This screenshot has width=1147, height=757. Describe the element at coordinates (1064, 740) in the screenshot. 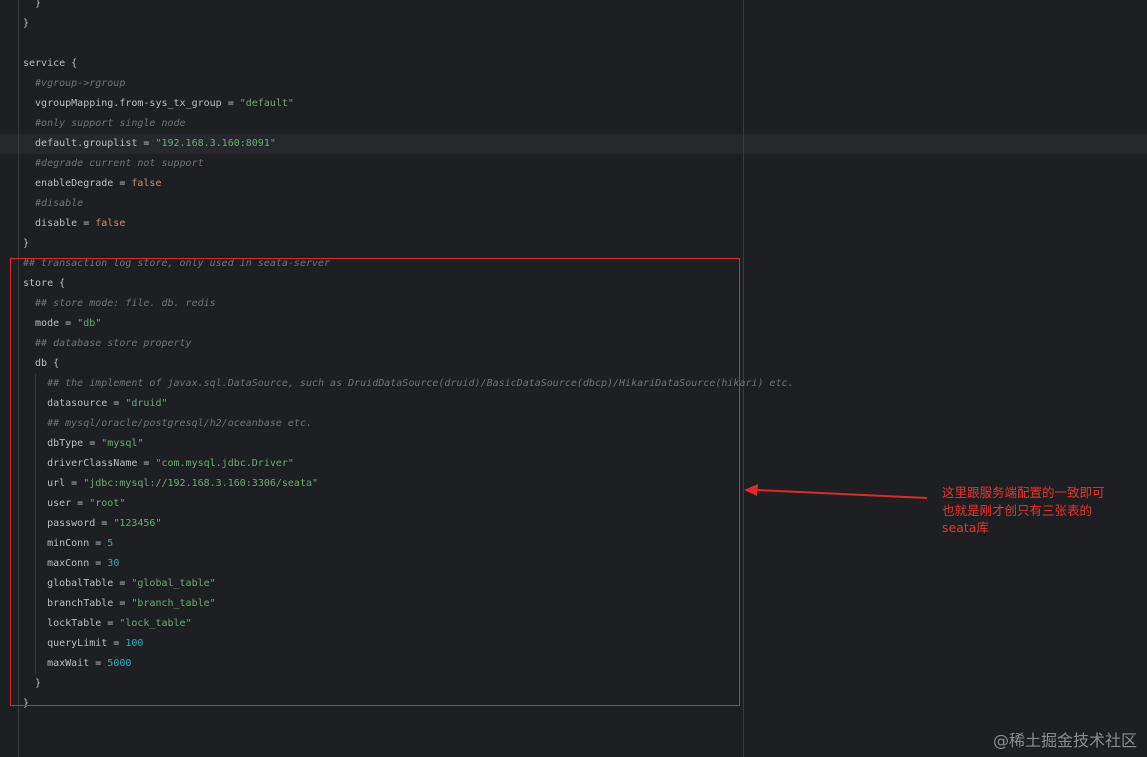

I see `watermark: @稀土掘金技术社区` at that location.